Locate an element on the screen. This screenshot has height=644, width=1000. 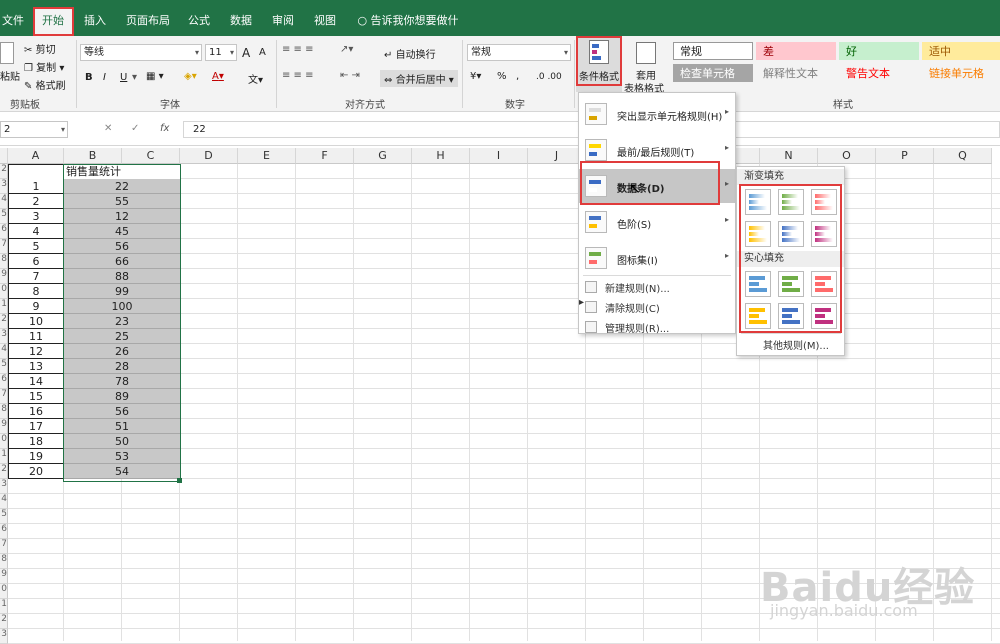
paste-icon is located at coordinates (7, 53).